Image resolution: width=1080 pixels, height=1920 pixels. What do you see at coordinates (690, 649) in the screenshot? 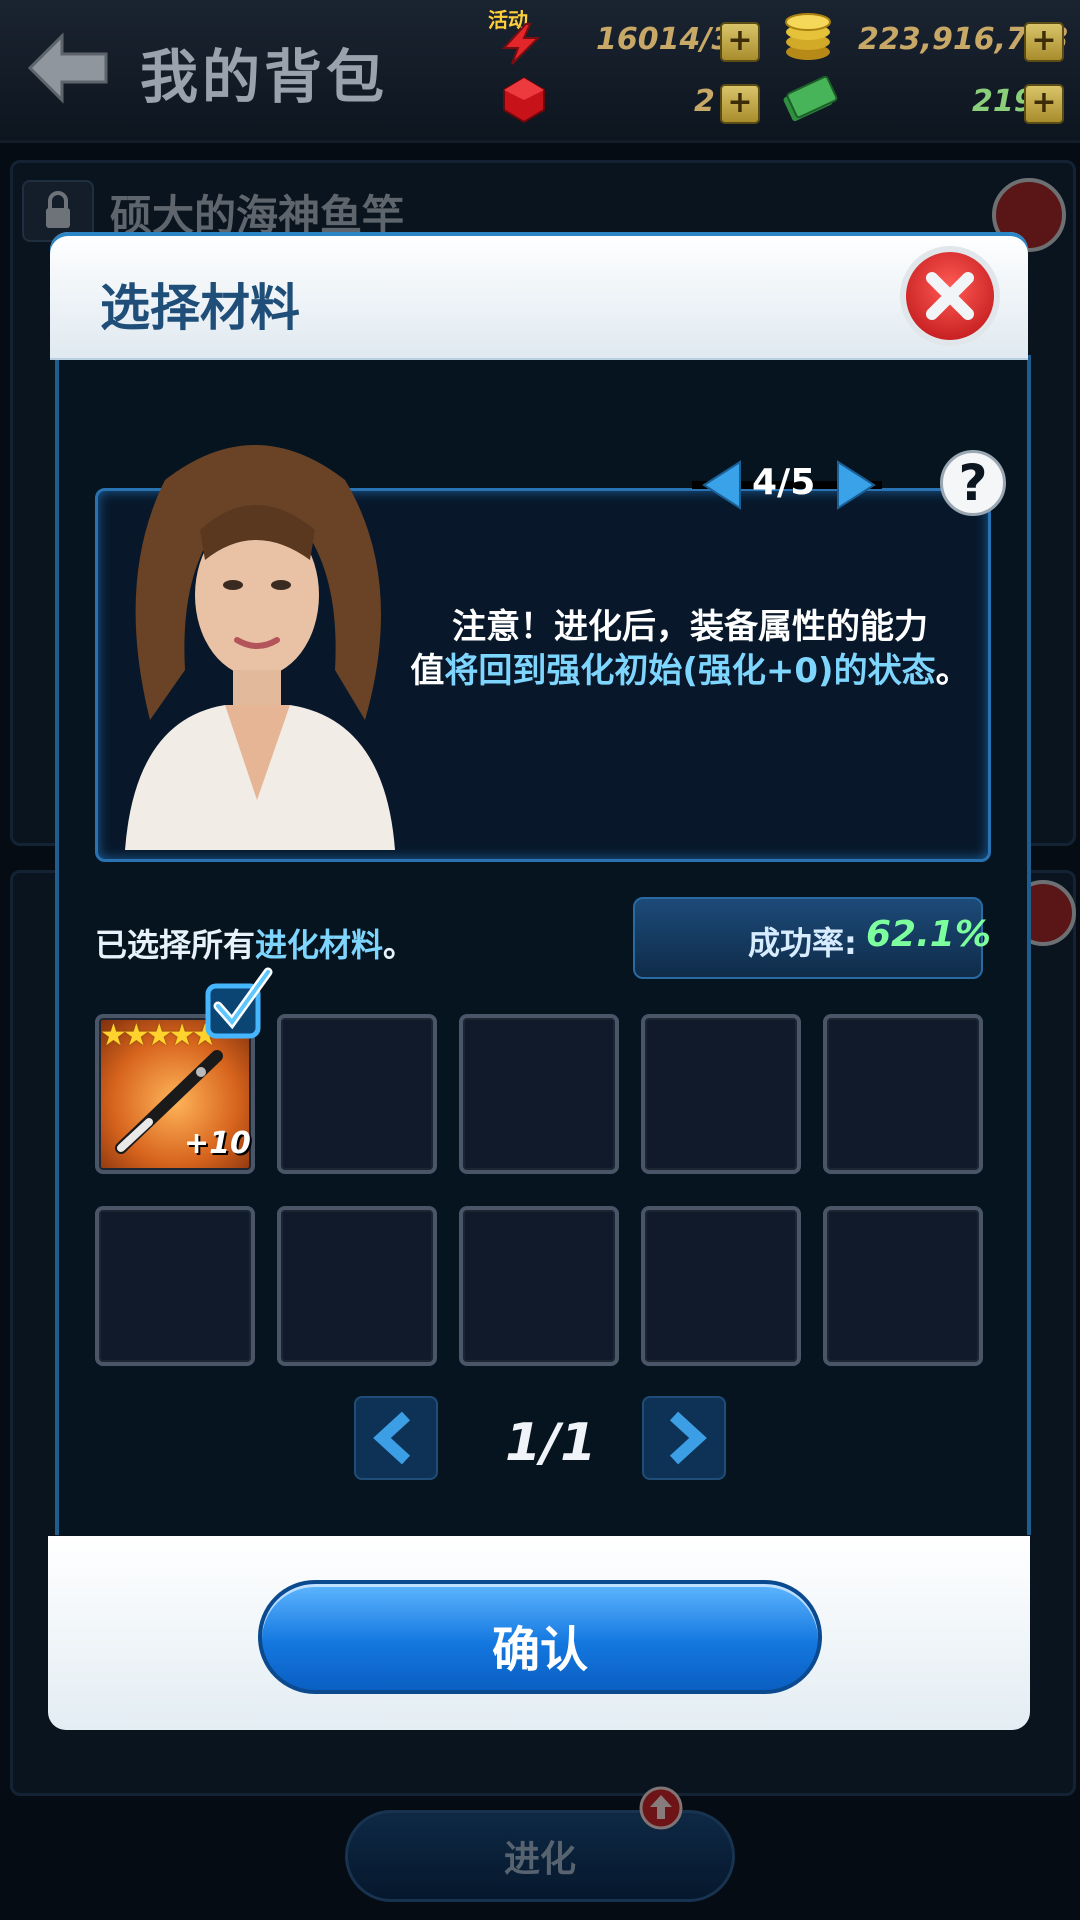
I see `evolve-notice: 注意！进化后，装备属性的能力 值将回到强化初始(强化+0)的状态。` at bounding box center [690, 649].